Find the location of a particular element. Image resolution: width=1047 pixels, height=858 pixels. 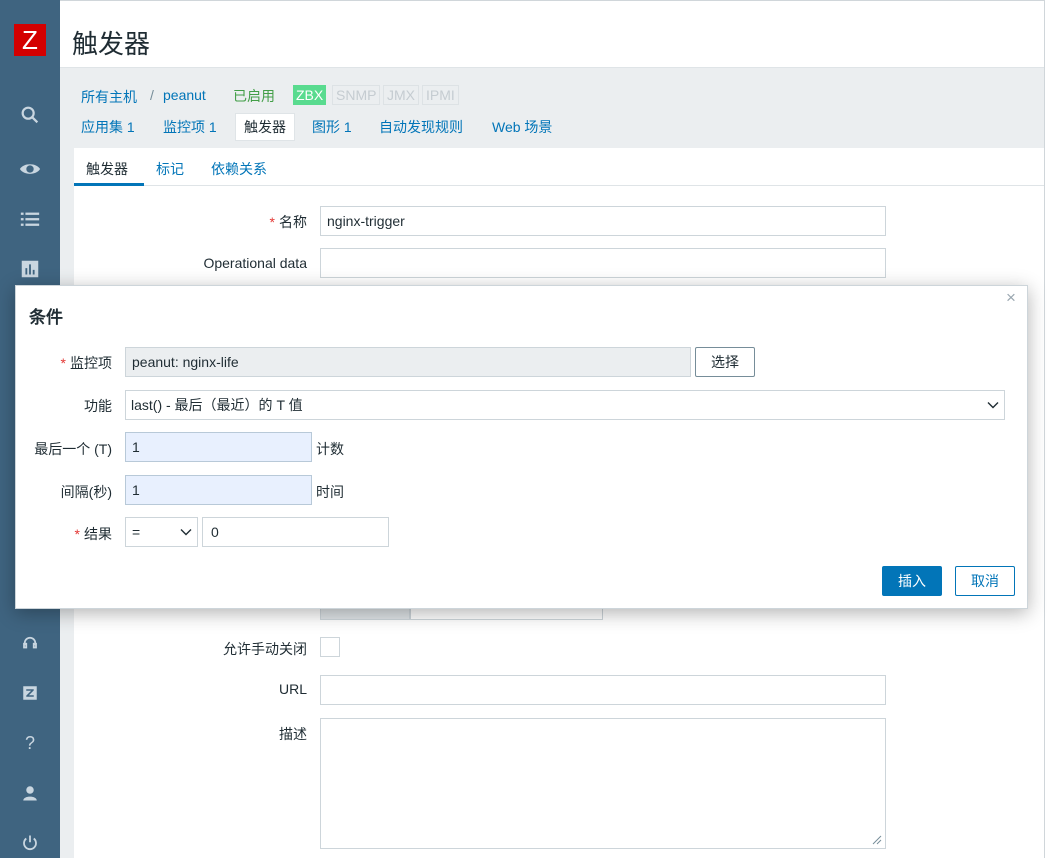

url-field is located at coordinates (603, 690).